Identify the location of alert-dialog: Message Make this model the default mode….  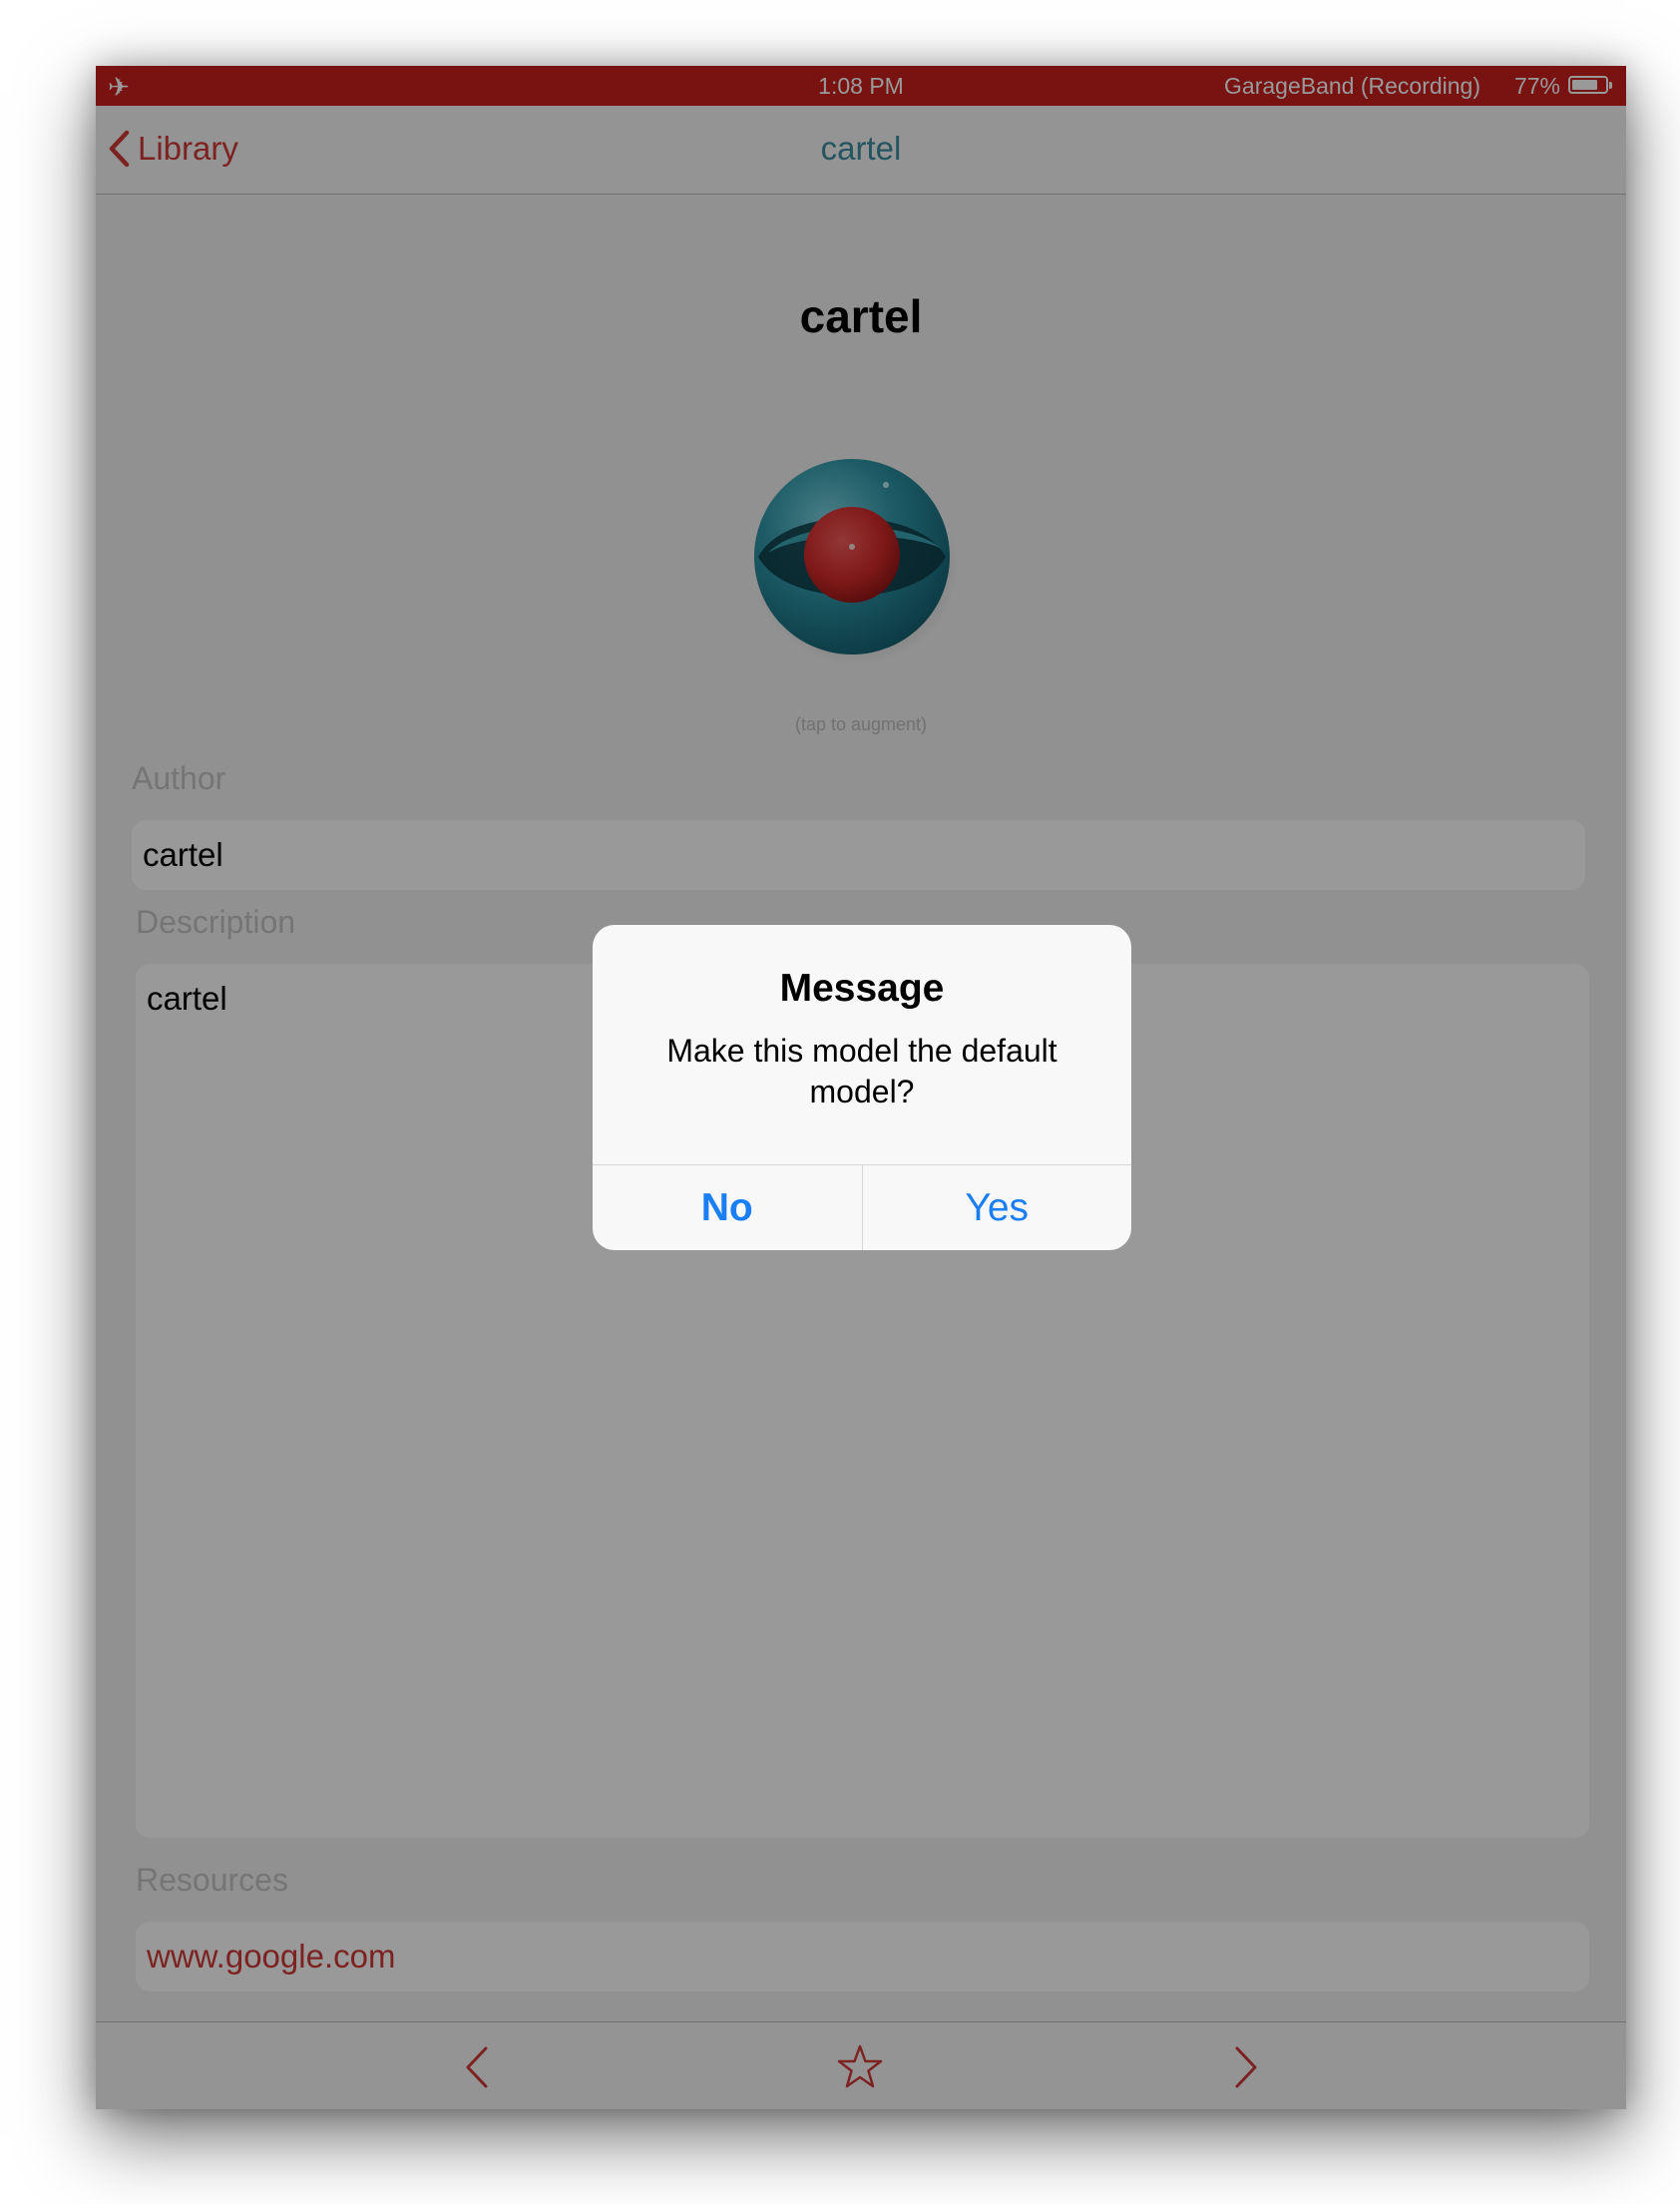
(862, 1087).